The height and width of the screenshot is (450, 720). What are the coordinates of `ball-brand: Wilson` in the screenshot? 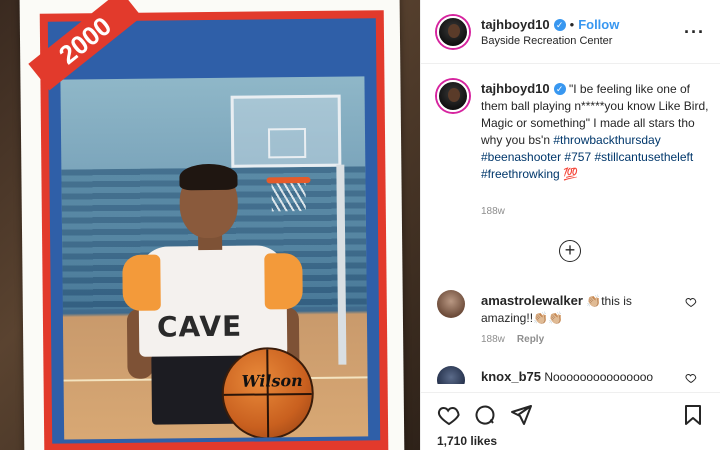 It's located at (272, 381).